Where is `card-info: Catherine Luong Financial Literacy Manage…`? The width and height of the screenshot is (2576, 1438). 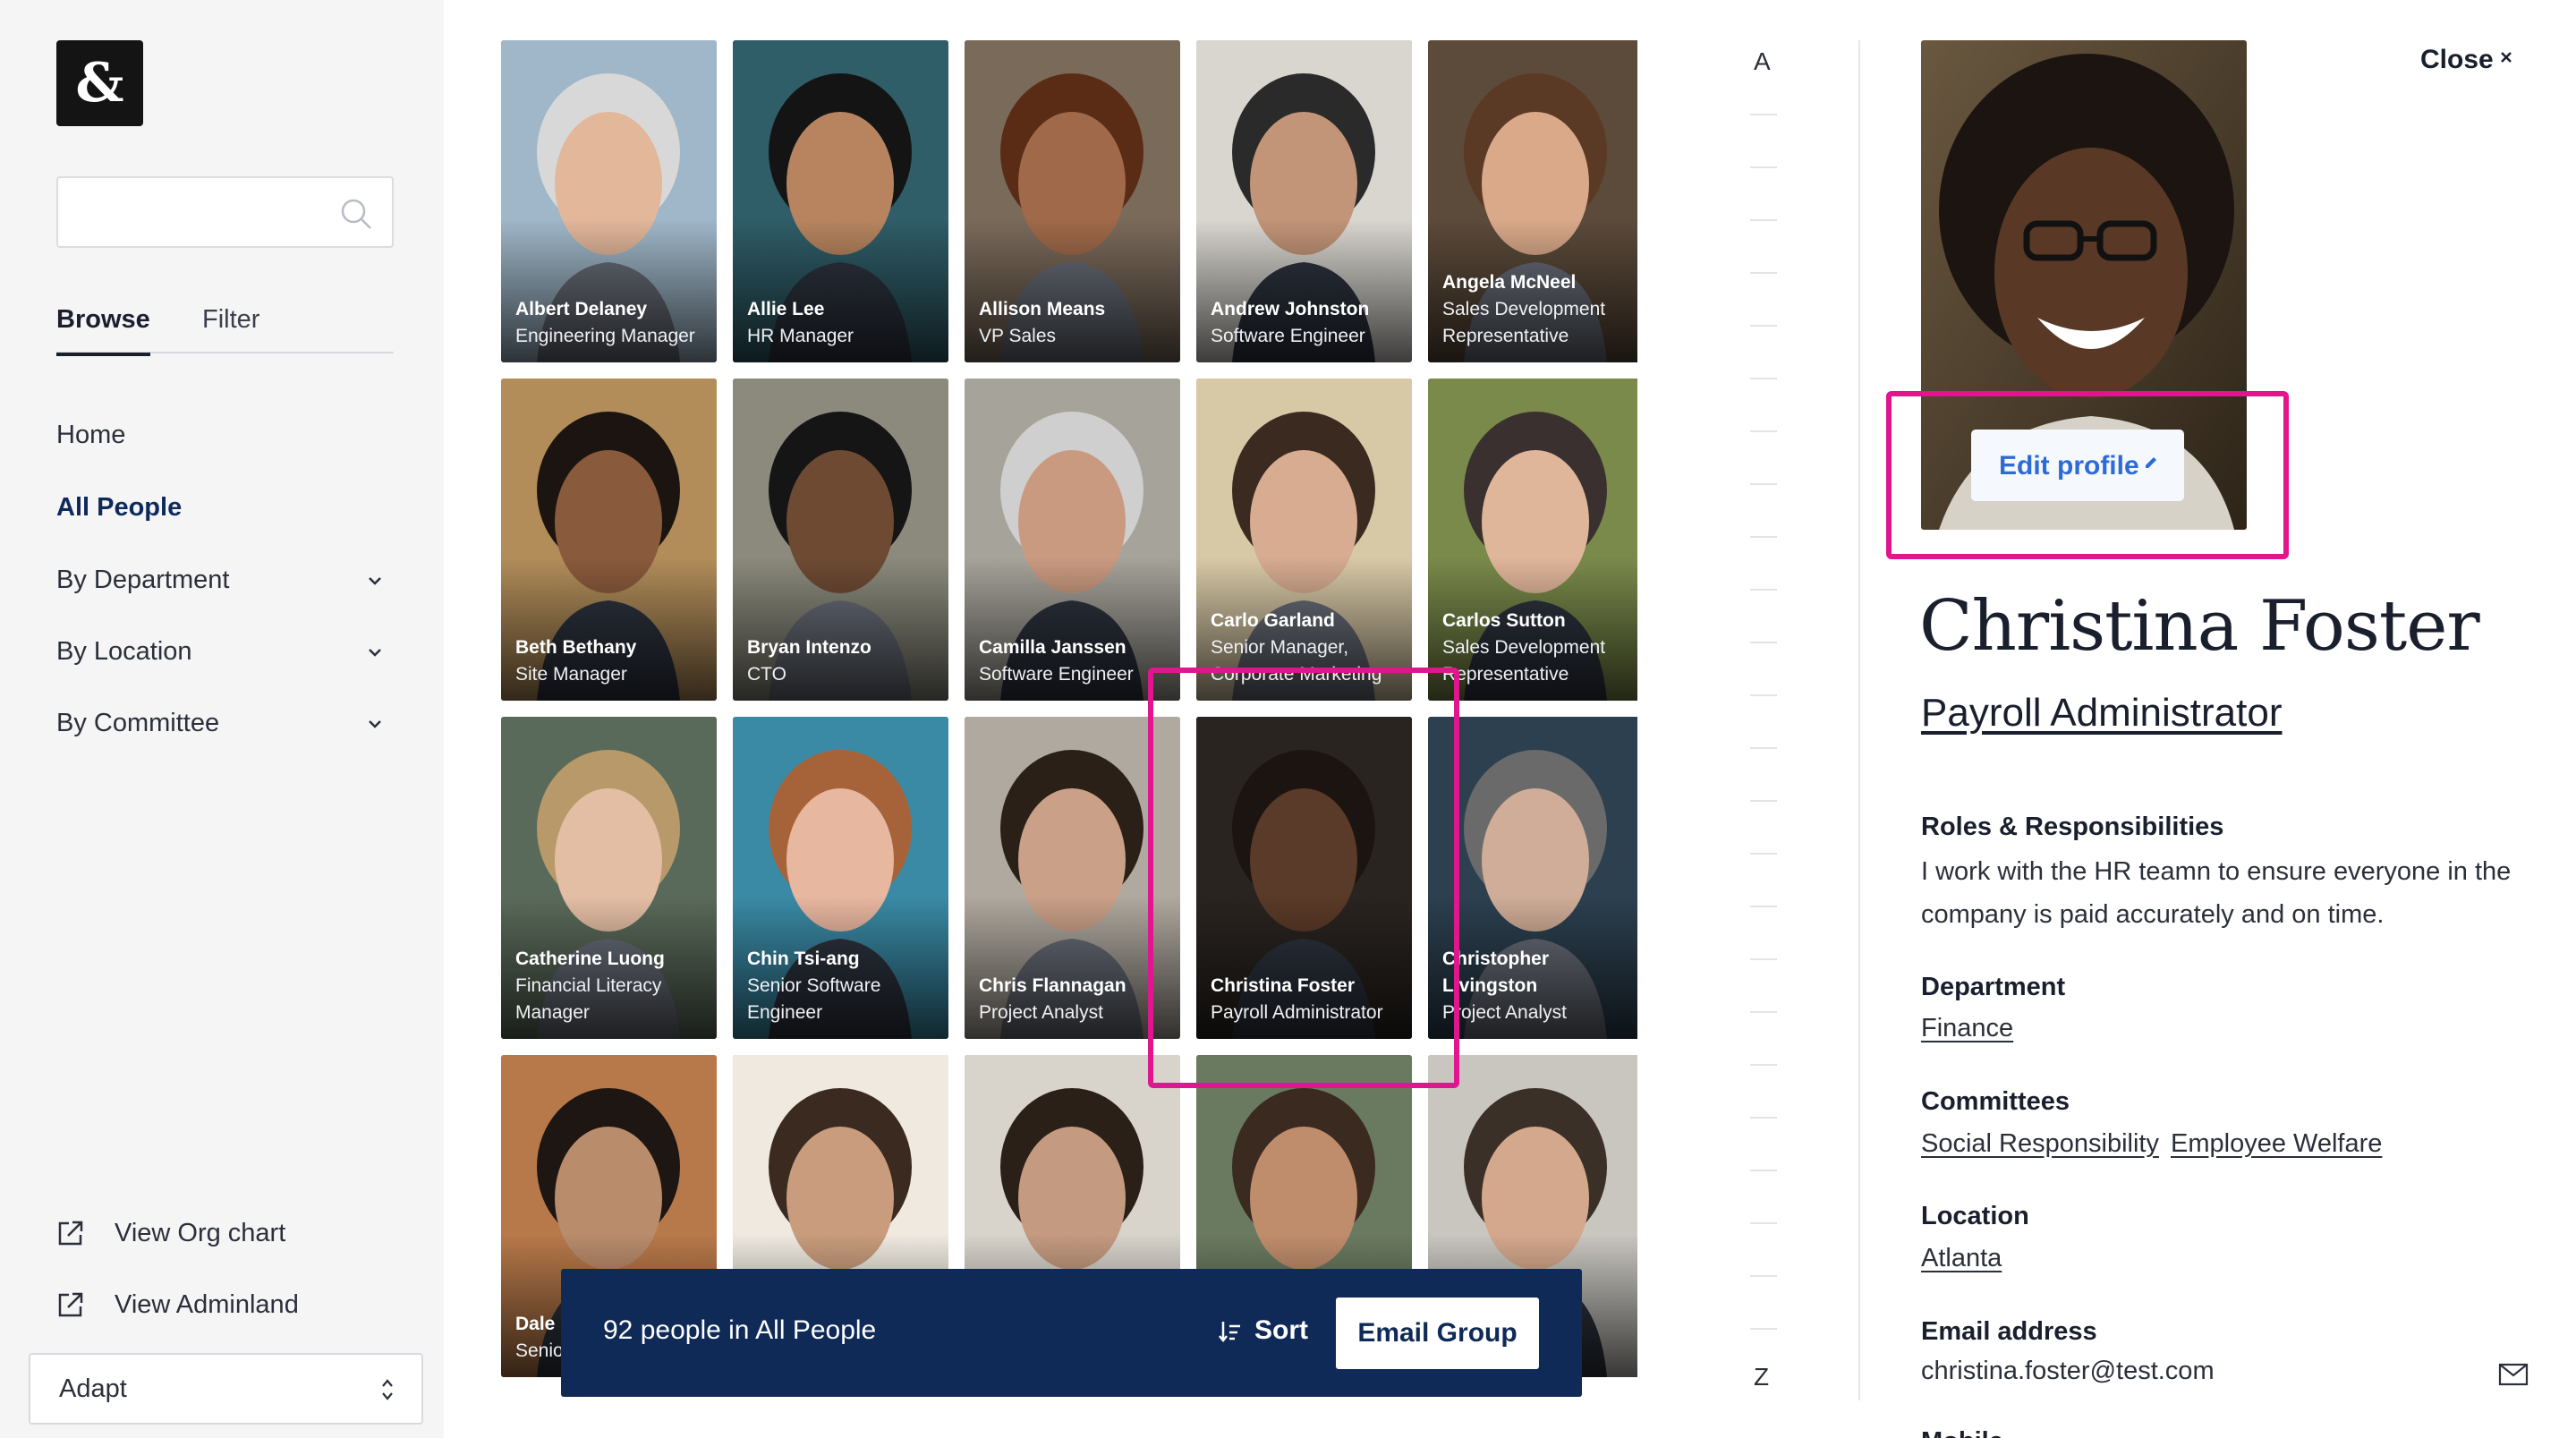 card-info: Catherine Luong Financial Literacy Manage… is located at coordinates (611, 986).